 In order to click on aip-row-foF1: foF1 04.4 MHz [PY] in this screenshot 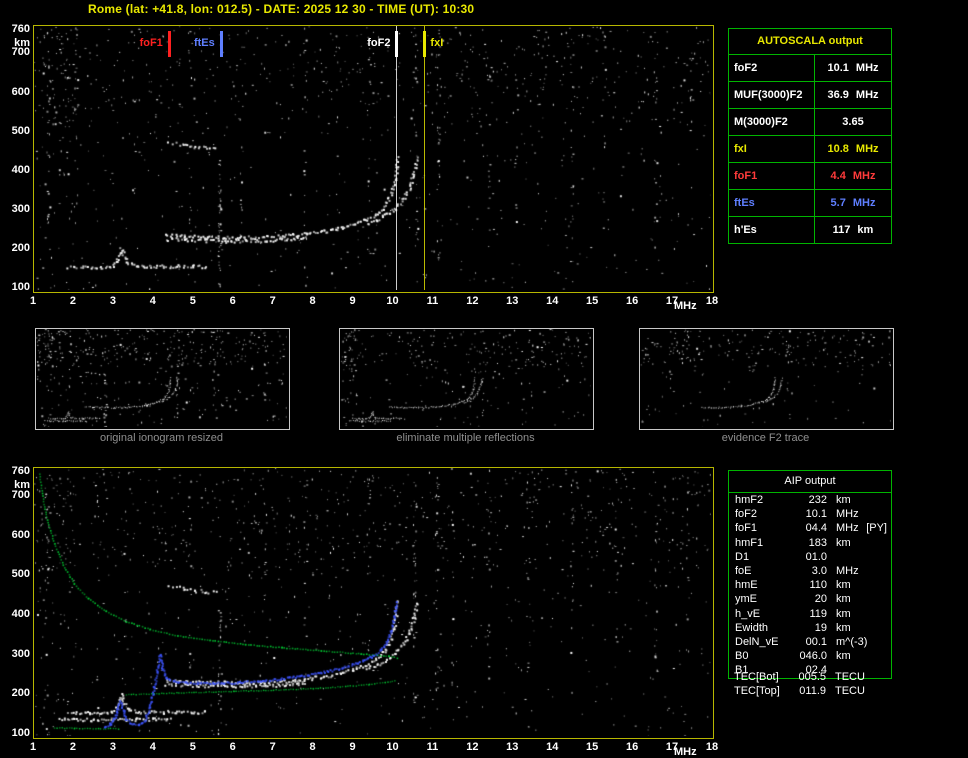, I will do `click(810, 528)`.